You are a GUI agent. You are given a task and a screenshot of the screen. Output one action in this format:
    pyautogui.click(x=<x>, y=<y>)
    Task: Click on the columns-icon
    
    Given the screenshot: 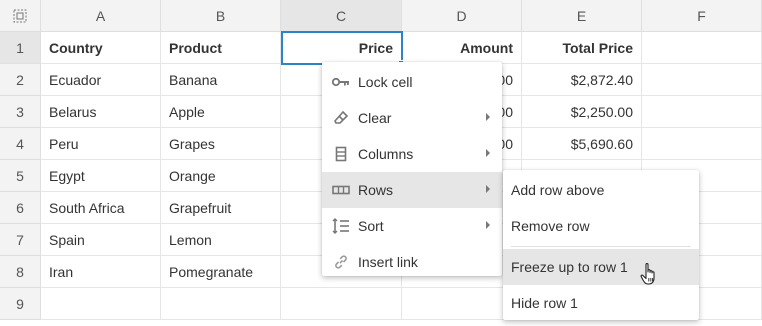 What is the action you would take?
    pyautogui.click(x=341, y=154)
    